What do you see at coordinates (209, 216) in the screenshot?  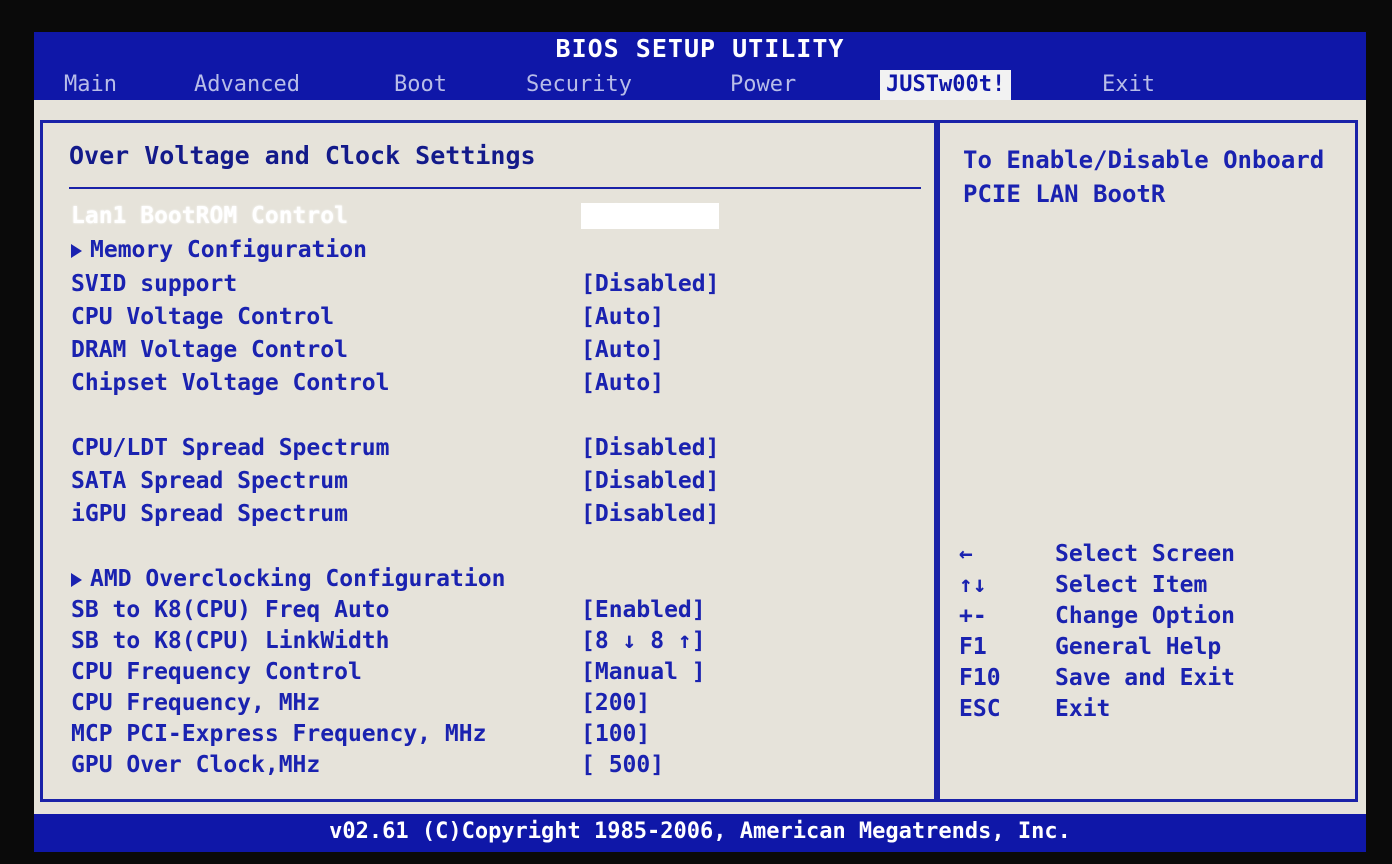 I see `setting-label: Lan1 BootROM Control` at bounding box center [209, 216].